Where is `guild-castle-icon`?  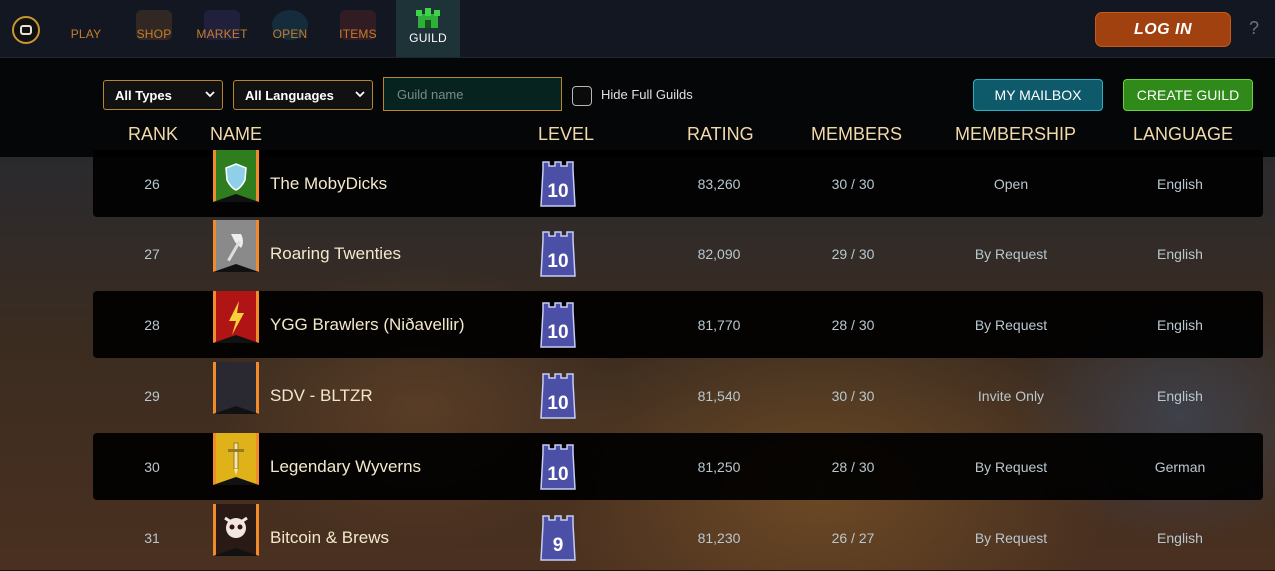 guild-castle-icon is located at coordinates (428, 18).